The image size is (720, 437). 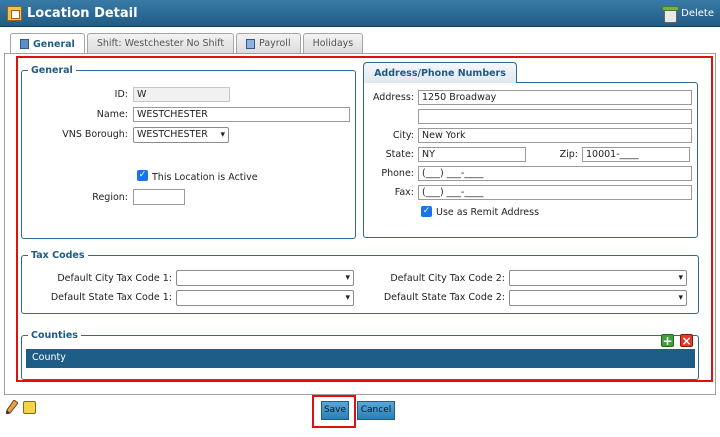 What do you see at coordinates (393, 97) in the screenshot?
I see `address-label: Address:` at bounding box center [393, 97].